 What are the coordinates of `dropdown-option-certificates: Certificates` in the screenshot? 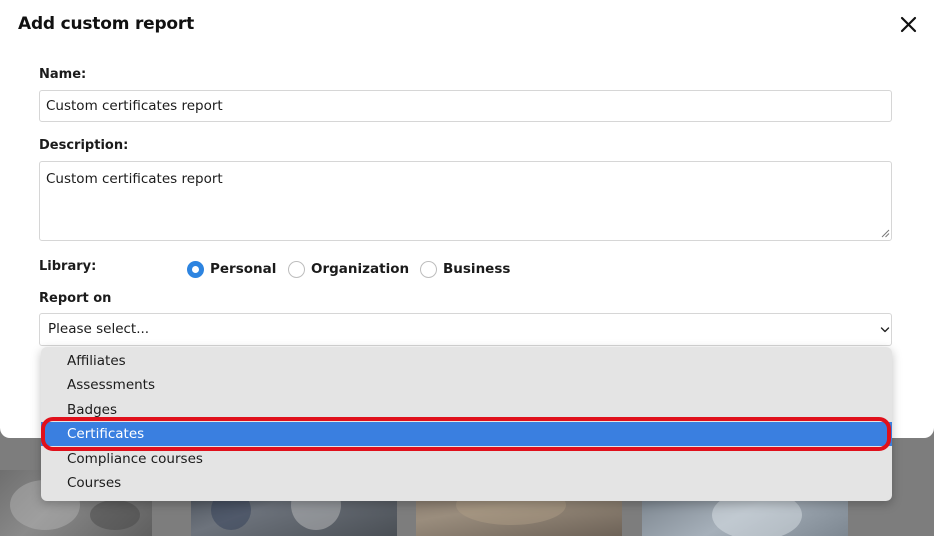 It's located at (466, 434).